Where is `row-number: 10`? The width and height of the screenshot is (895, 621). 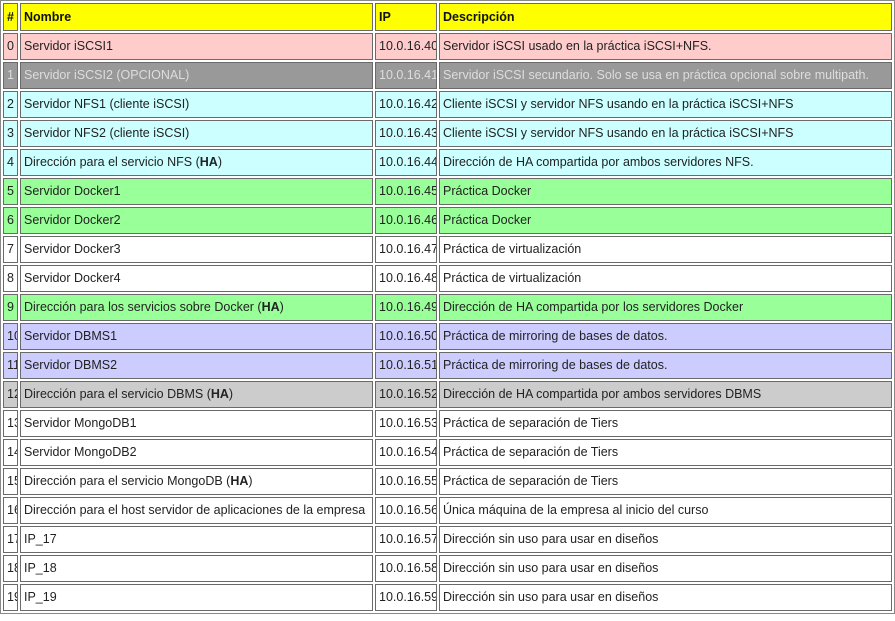 row-number: 10 is located at coordinates (10, 336).